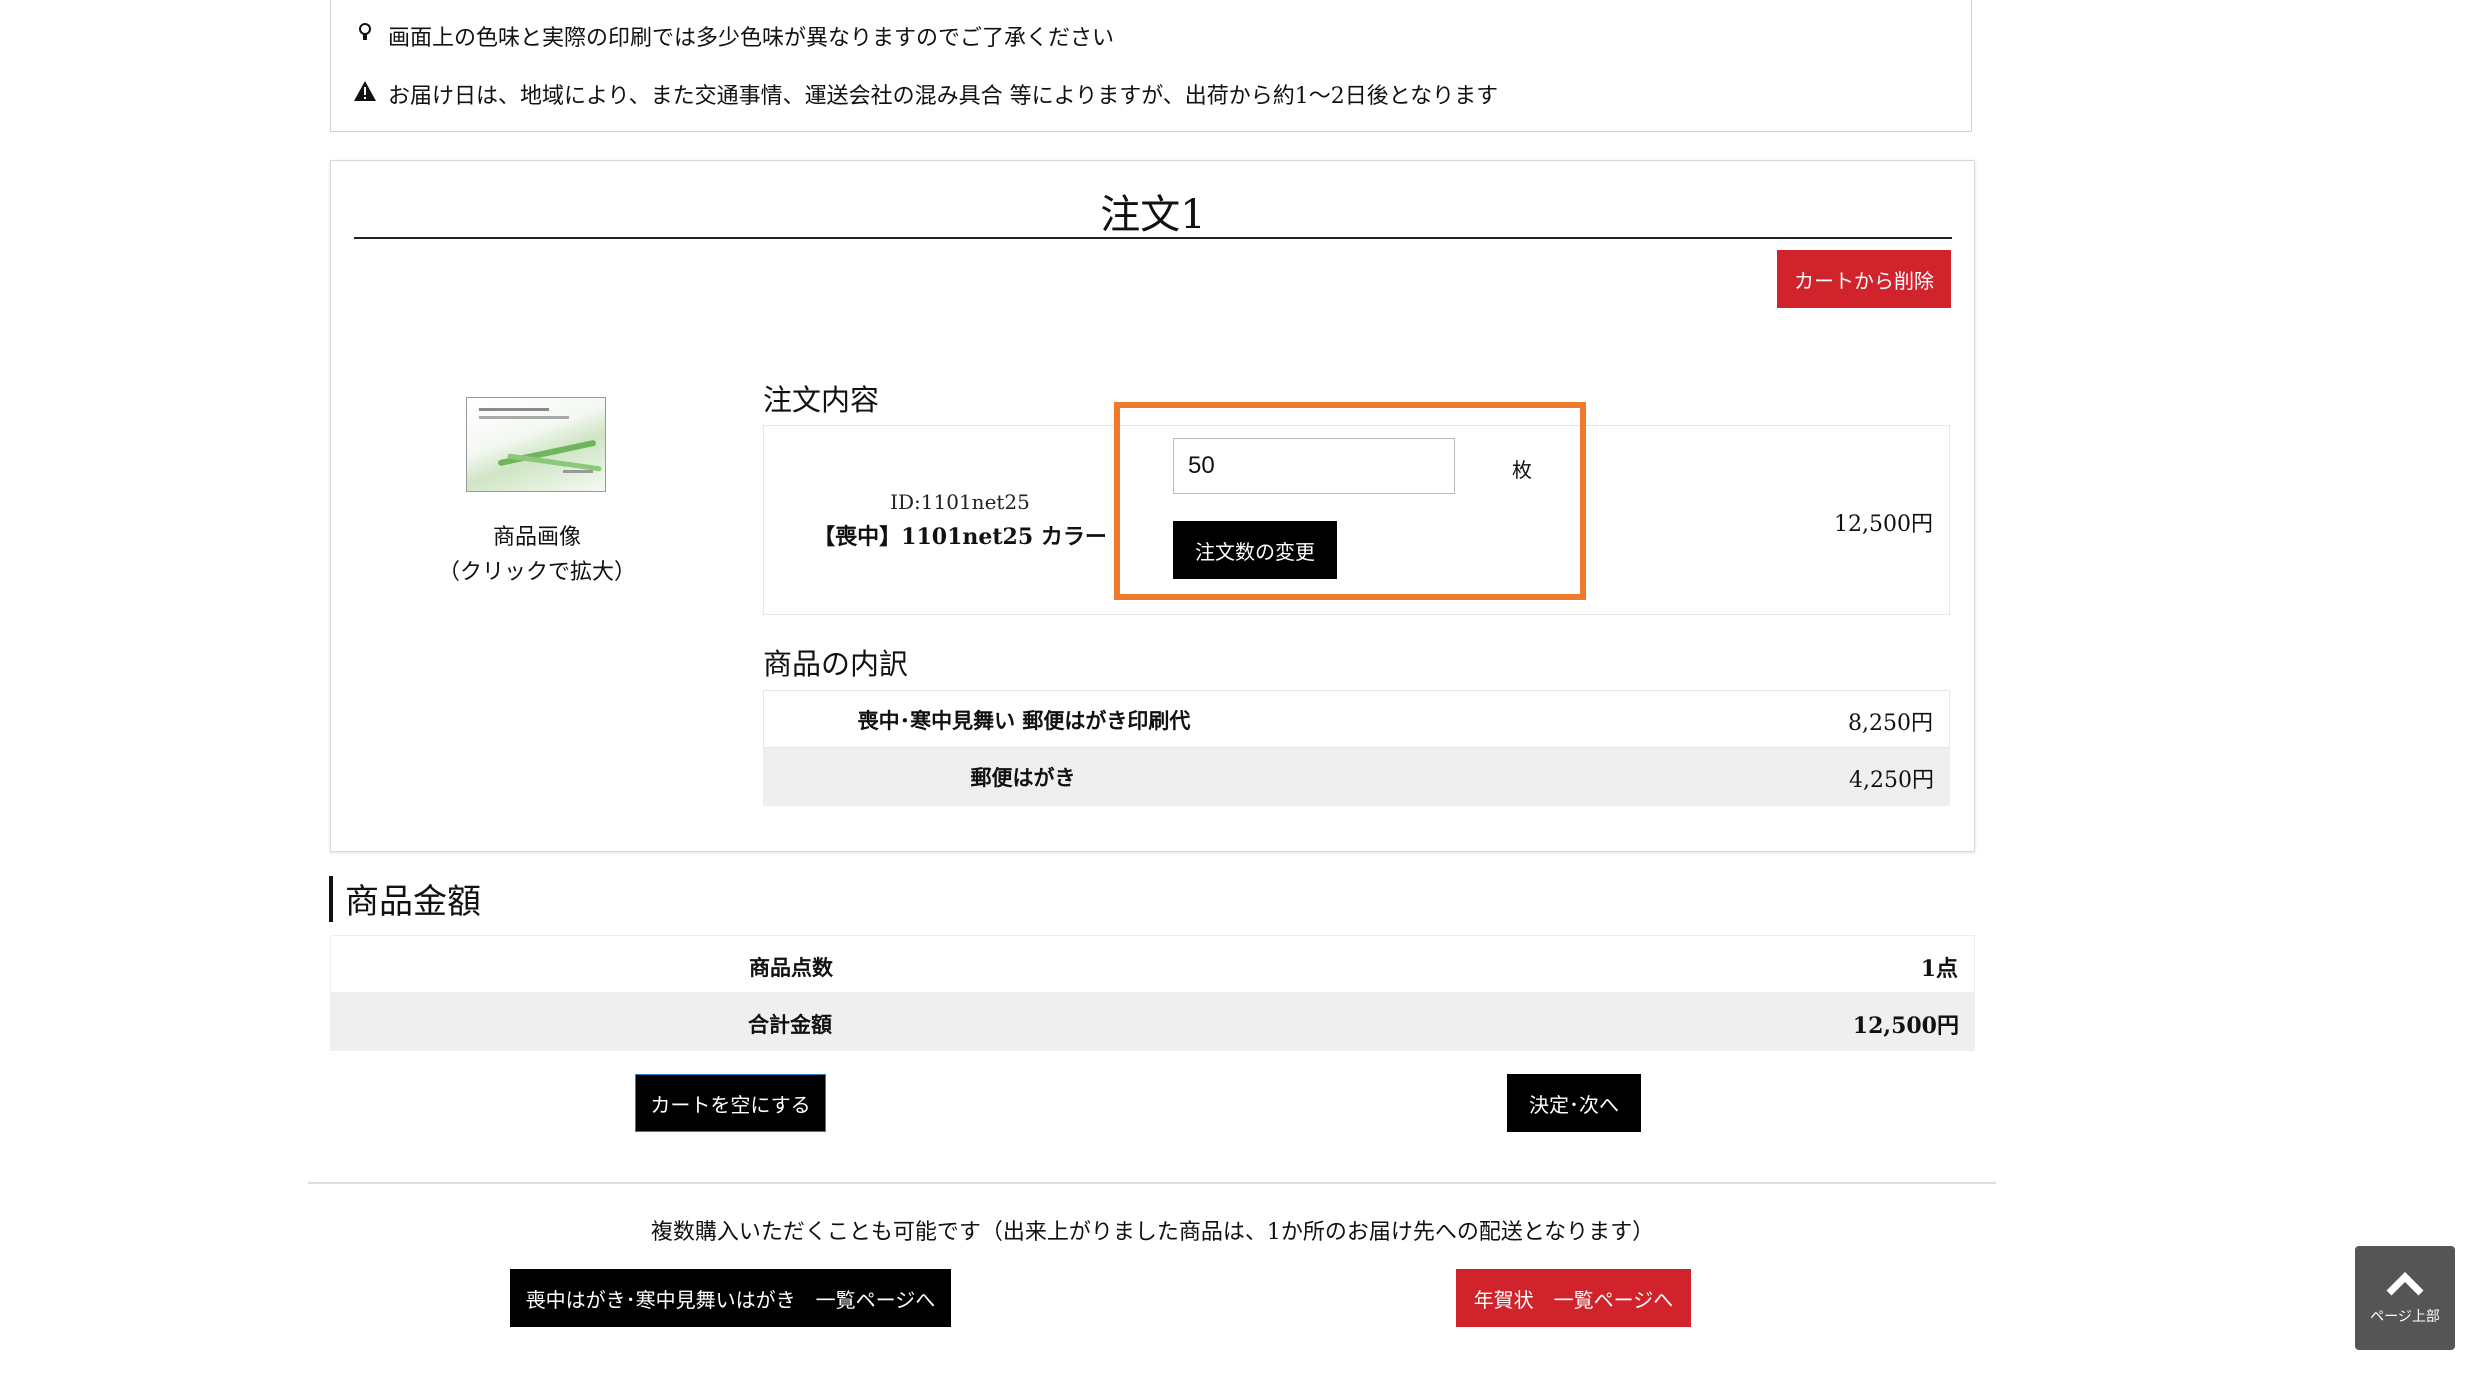 The width and height of the screenshot is (2487, 1375). Describe the element at coordinates (536, 572) in the screenshot. I see `image-caption-enlarge: （クリックで拡大）` at that location.